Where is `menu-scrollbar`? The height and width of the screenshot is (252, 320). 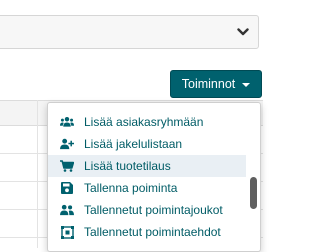
menu-scrollbar is located at coordinates (253, 178).